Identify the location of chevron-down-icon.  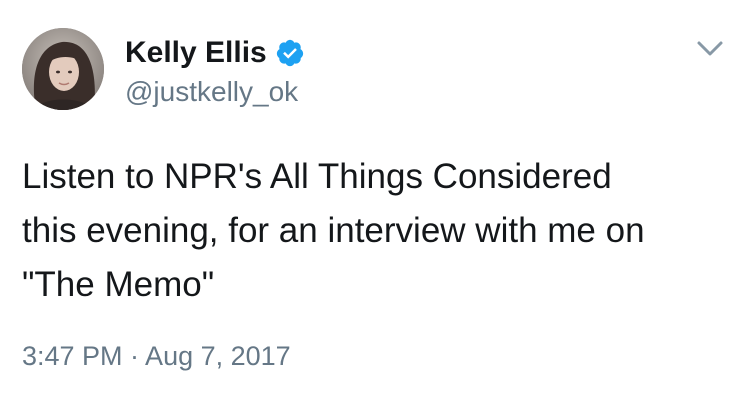
(710, 49).